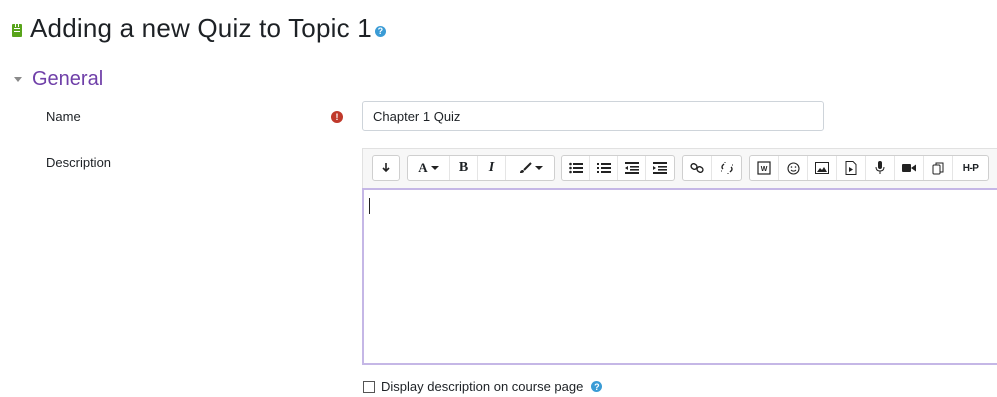 The image size is (997, 397). I want to click on toolbar-group-toggle, so click(386, 168).